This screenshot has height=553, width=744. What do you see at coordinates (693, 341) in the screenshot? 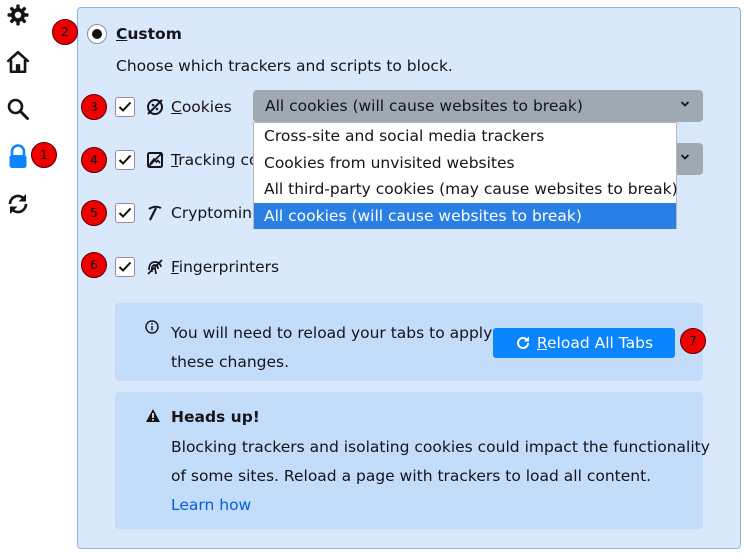
I see `annotation-badge-7: 7` at bounding box center [693, 341].